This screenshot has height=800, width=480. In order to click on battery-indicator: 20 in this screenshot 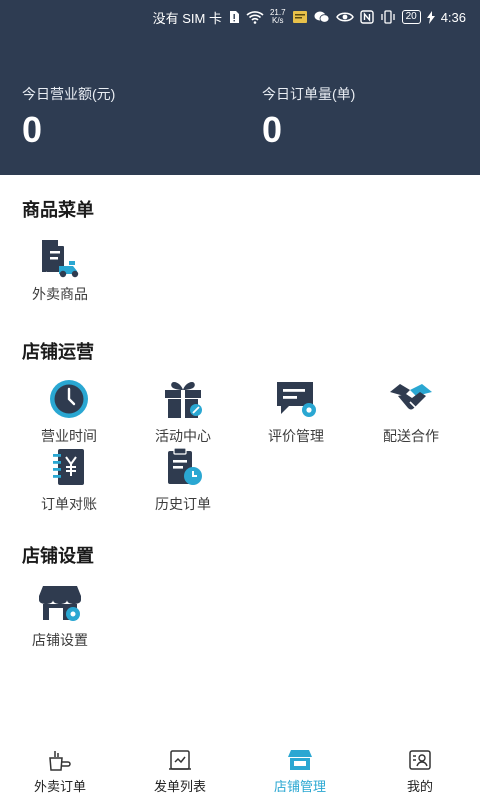, I will do `click(411, 17)`.